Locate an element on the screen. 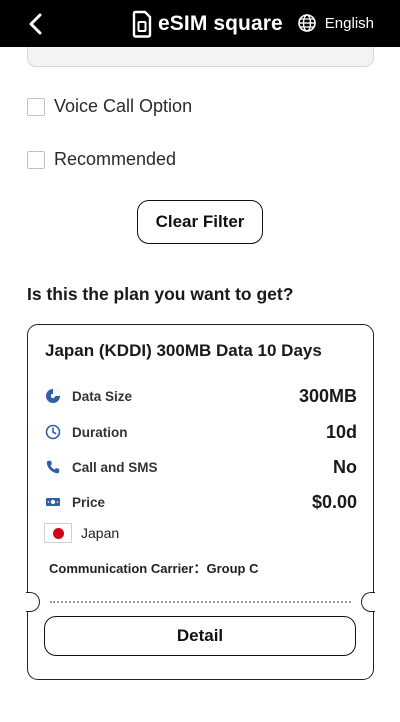 The width and height of the screenshot is (400, 722). language-selector: English is located at coordinates (335, 23).